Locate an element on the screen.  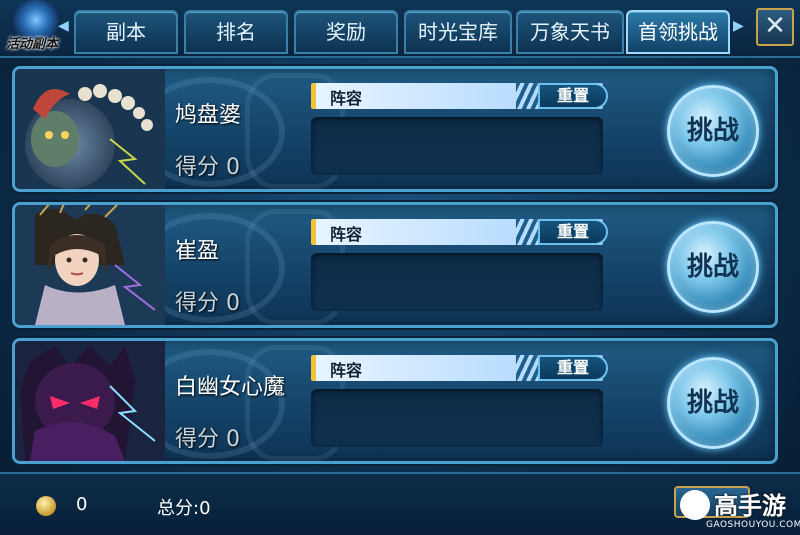
coin-icon is located at coordinates (46, 506).